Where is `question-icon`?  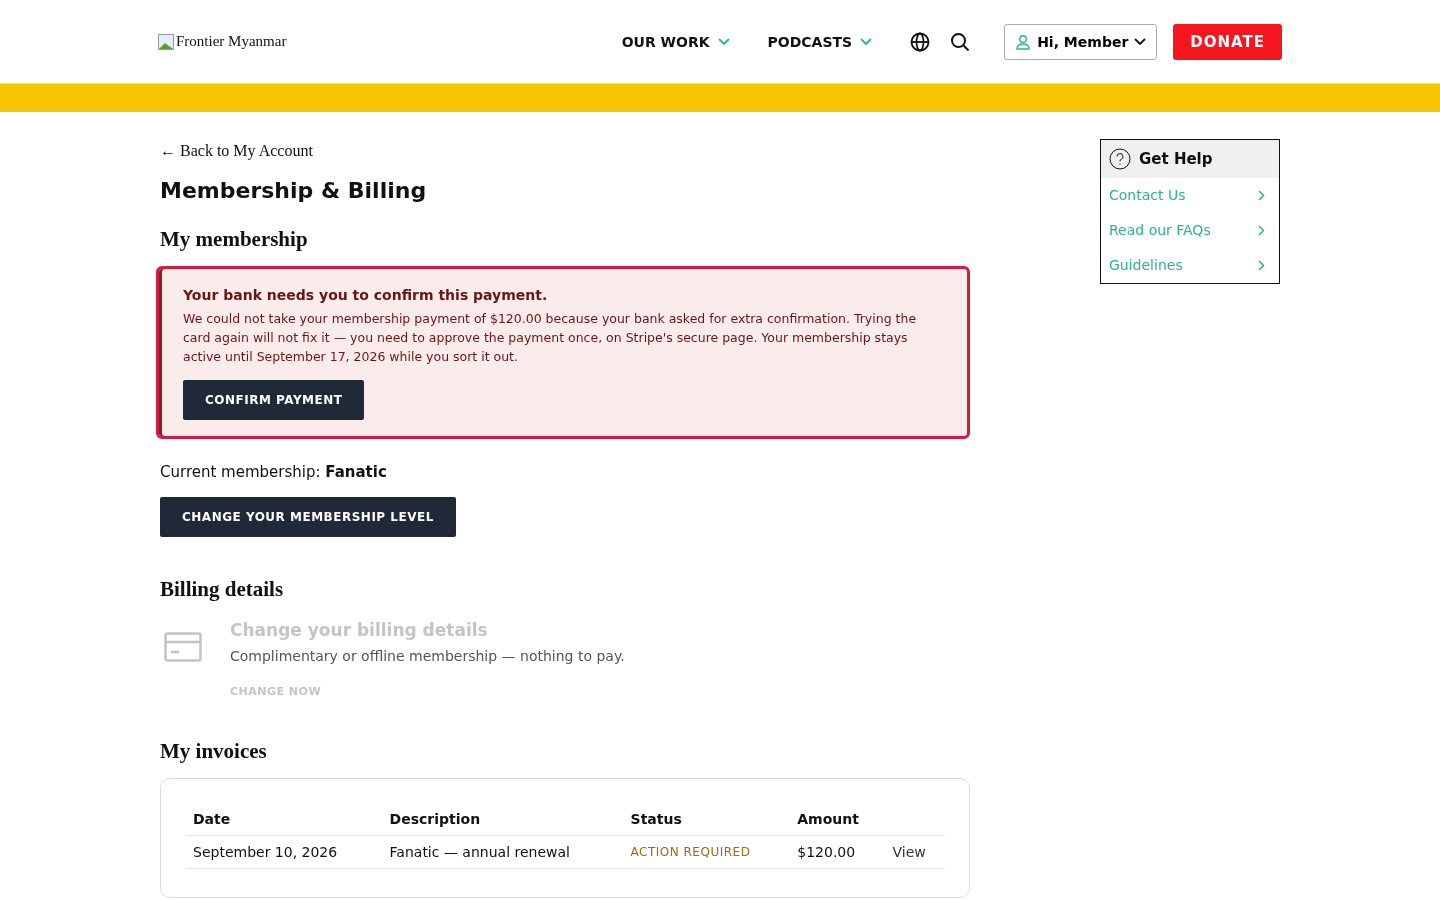 question-icon is located at coordinates (1120, 159).